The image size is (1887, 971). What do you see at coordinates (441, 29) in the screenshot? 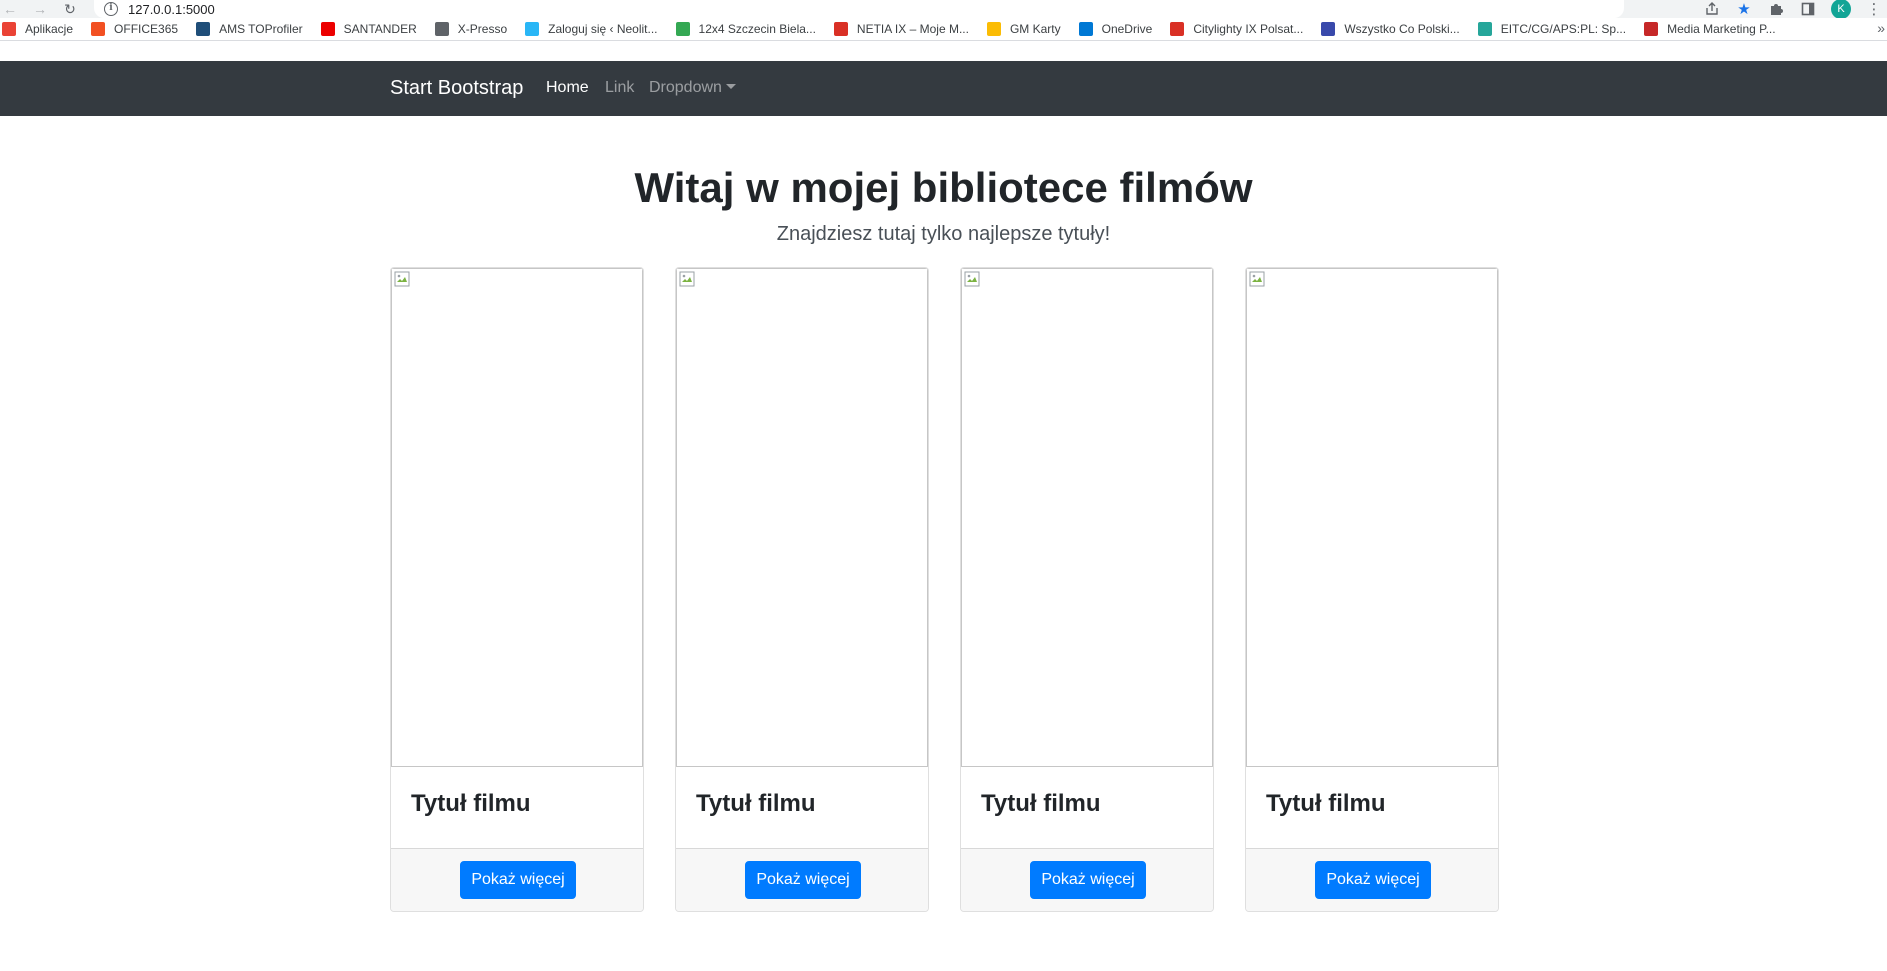
I see `globe-icon` at bounding box center [441, 29].